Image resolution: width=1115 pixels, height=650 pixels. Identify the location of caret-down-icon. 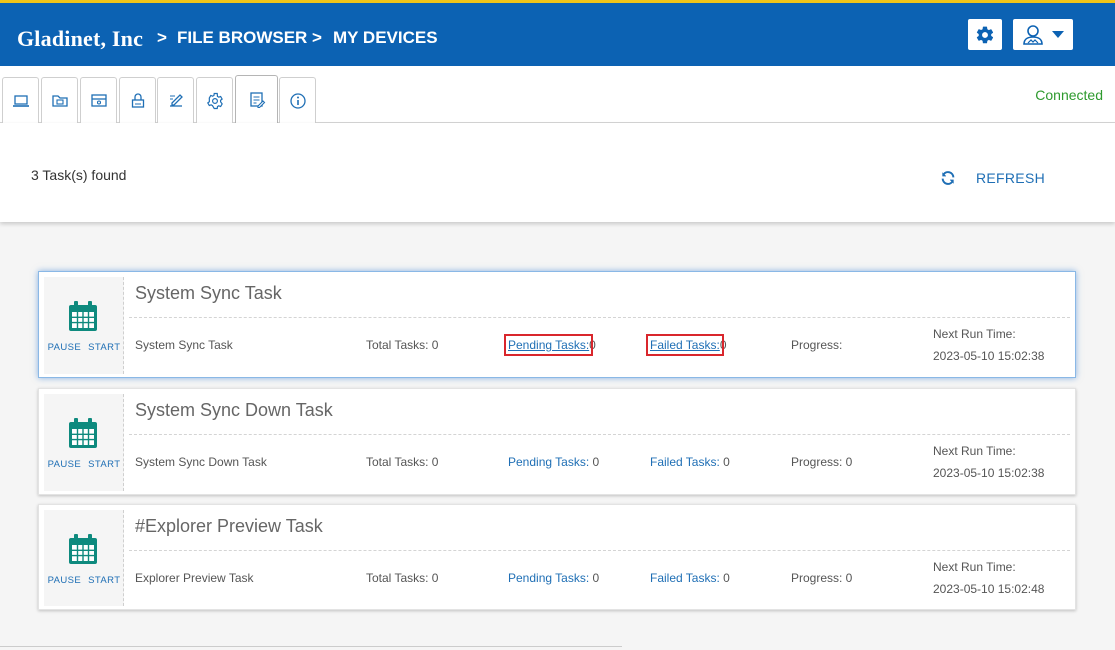
(1058, 34).